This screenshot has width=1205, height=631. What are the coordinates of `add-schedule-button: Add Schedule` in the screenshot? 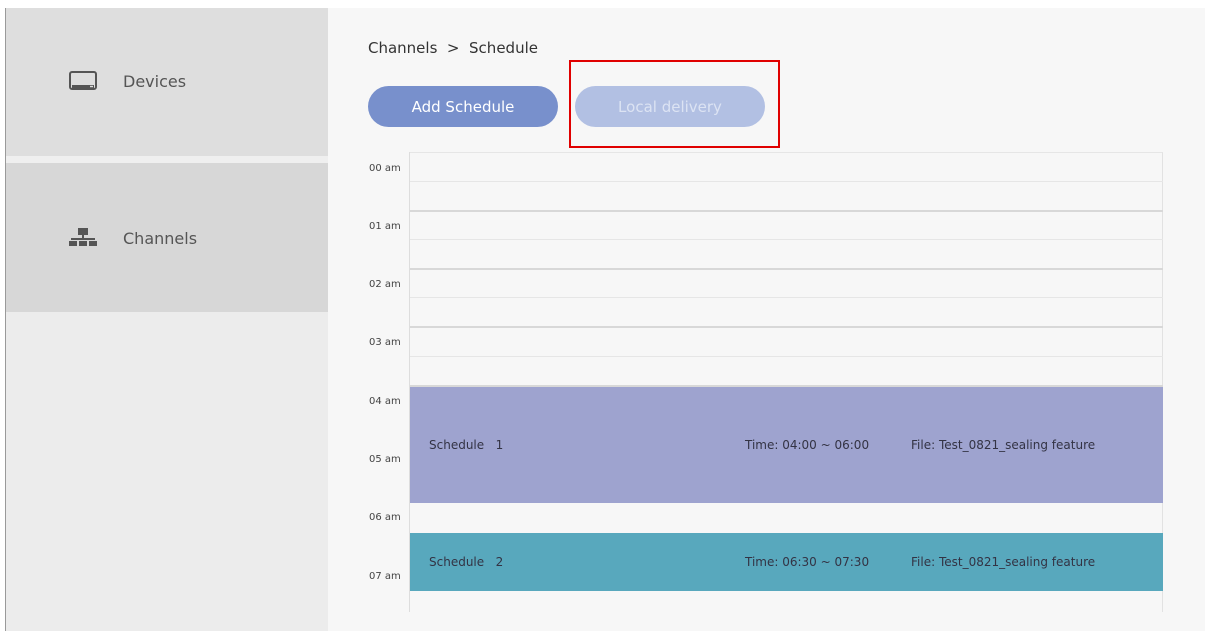 It's located at (463, 106).